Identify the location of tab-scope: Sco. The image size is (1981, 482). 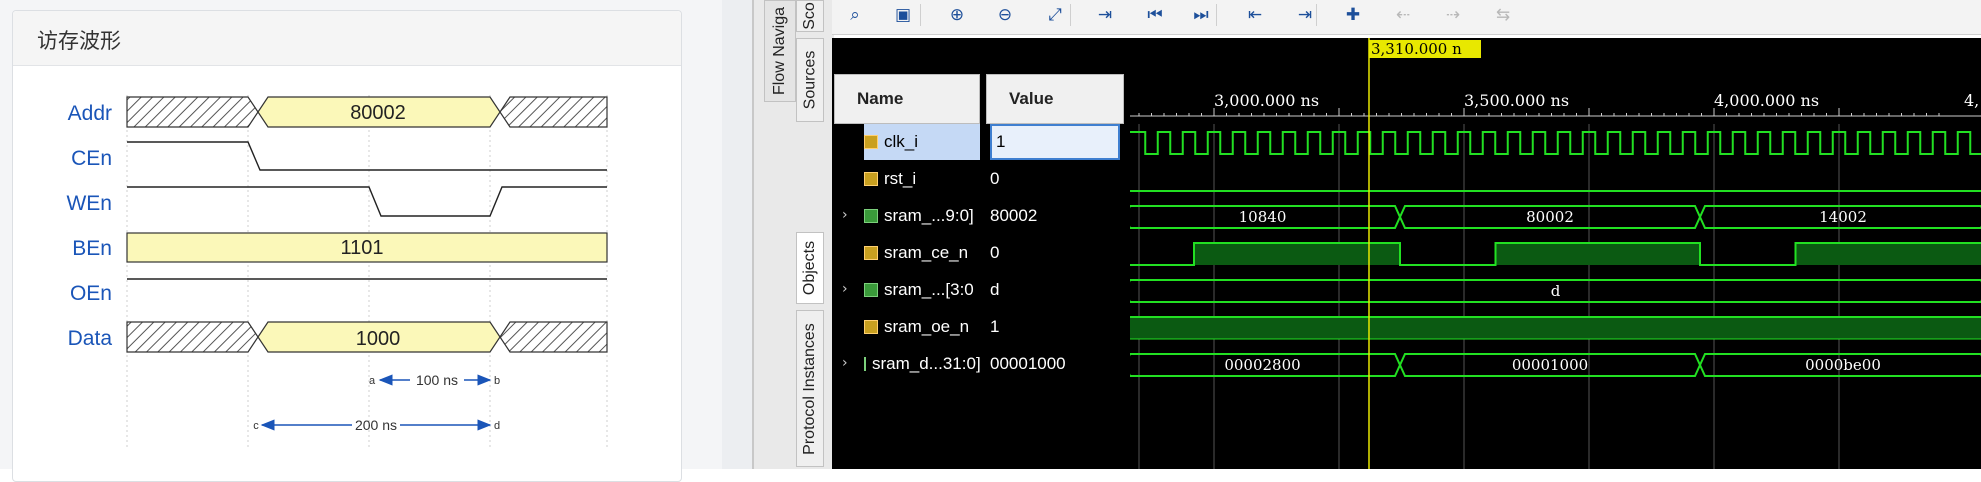
(810, 16).